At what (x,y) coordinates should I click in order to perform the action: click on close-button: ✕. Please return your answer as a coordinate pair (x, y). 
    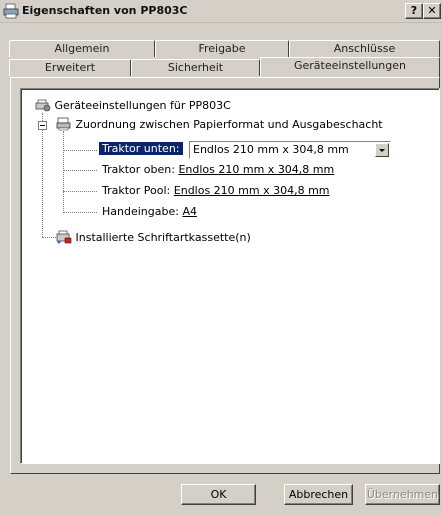
    Looking at the image, I should click on (432, 11).